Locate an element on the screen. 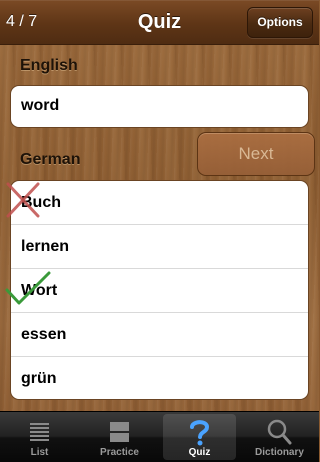 This screenshot has height=462, width=320. answer-choice-text: grün is located at coordinates (39, 378).